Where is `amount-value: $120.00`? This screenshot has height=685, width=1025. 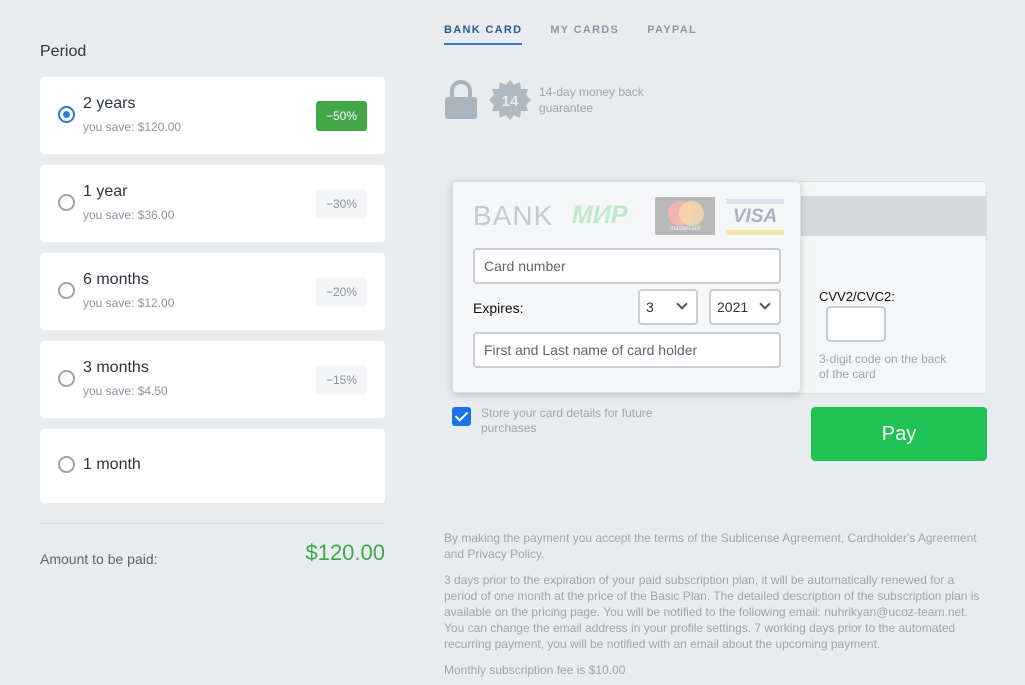 amount-value: $120.00 is located at coordinates (345, 552).